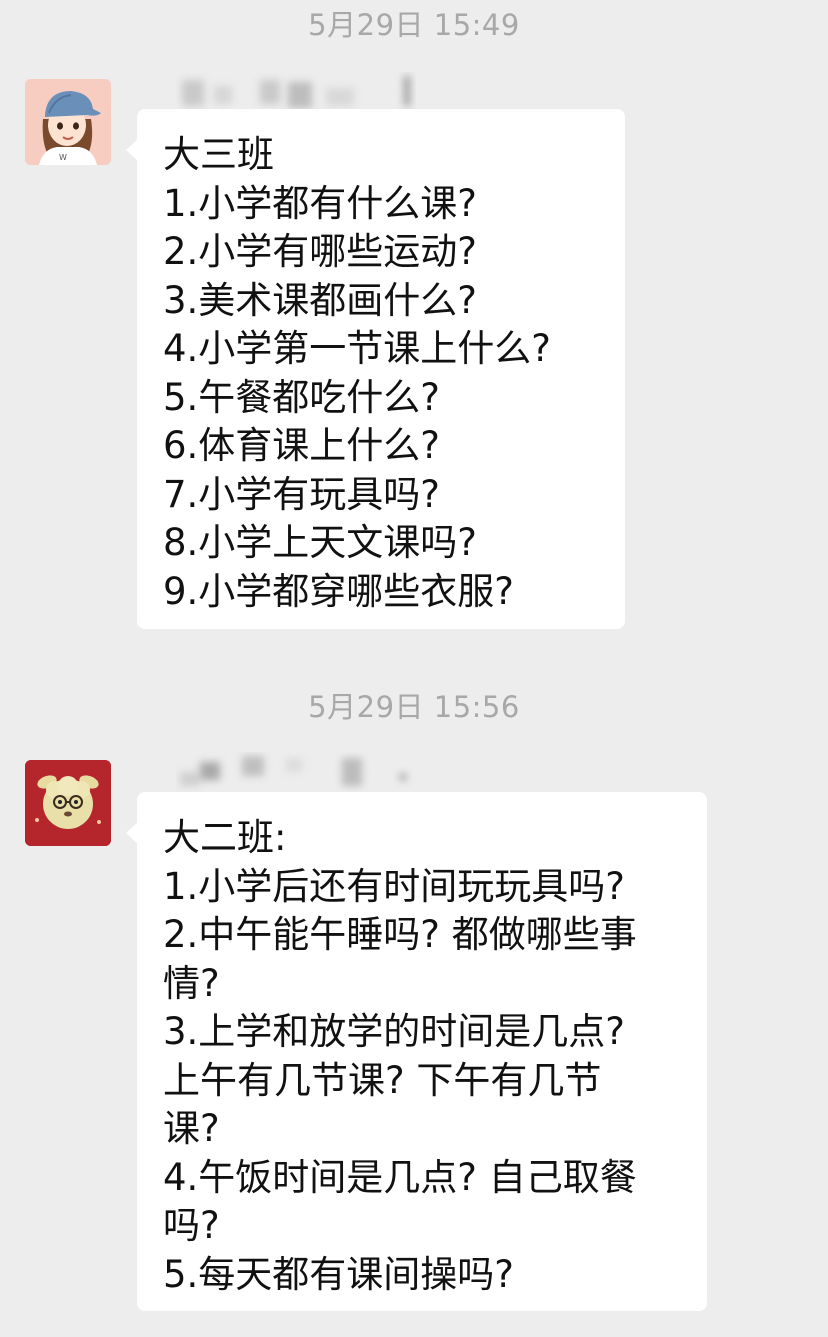  I want to click on message-line: 1.小学后还有时间玩玩具吗?, so click(394, 886).